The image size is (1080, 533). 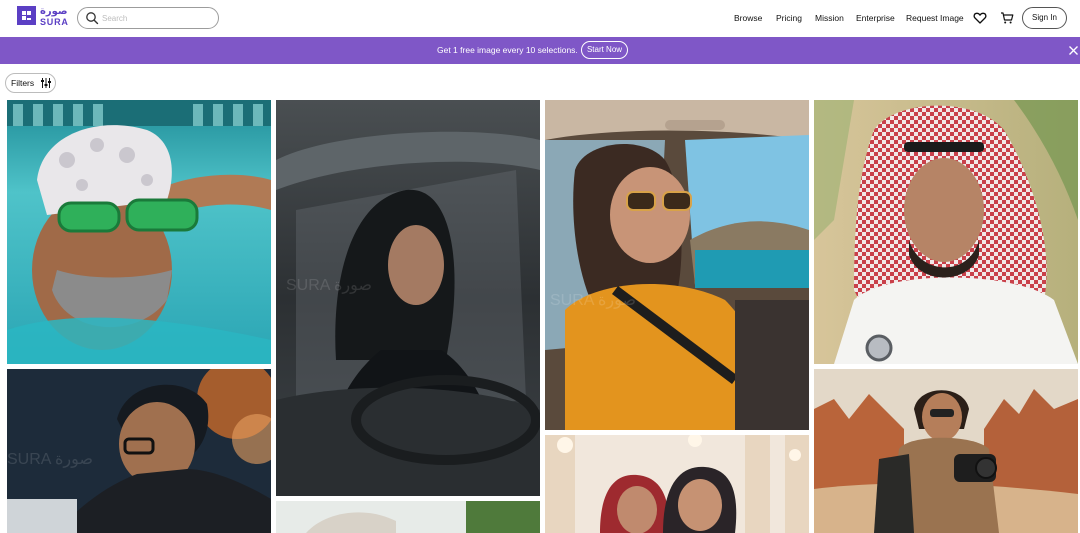 I want to click on close-icon, so click(x=1073, y=50).